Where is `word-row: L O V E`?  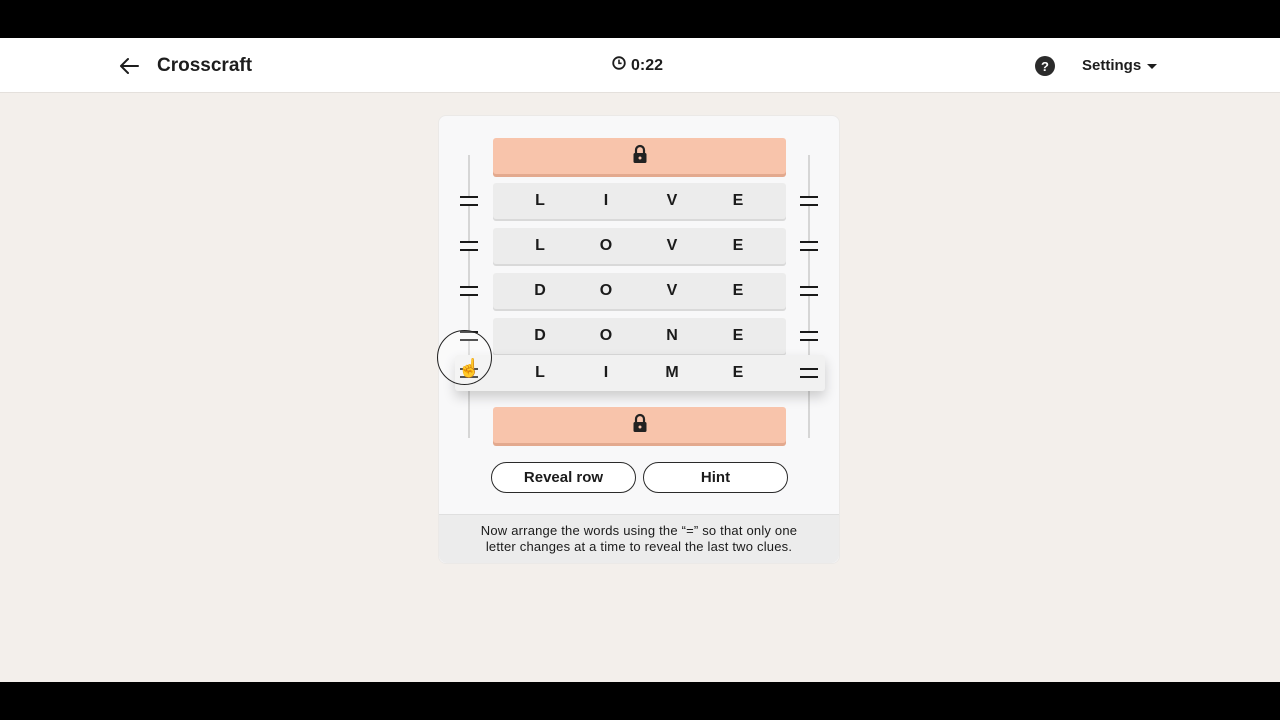 word-row: L O V E is located at coordinates (639, 246).